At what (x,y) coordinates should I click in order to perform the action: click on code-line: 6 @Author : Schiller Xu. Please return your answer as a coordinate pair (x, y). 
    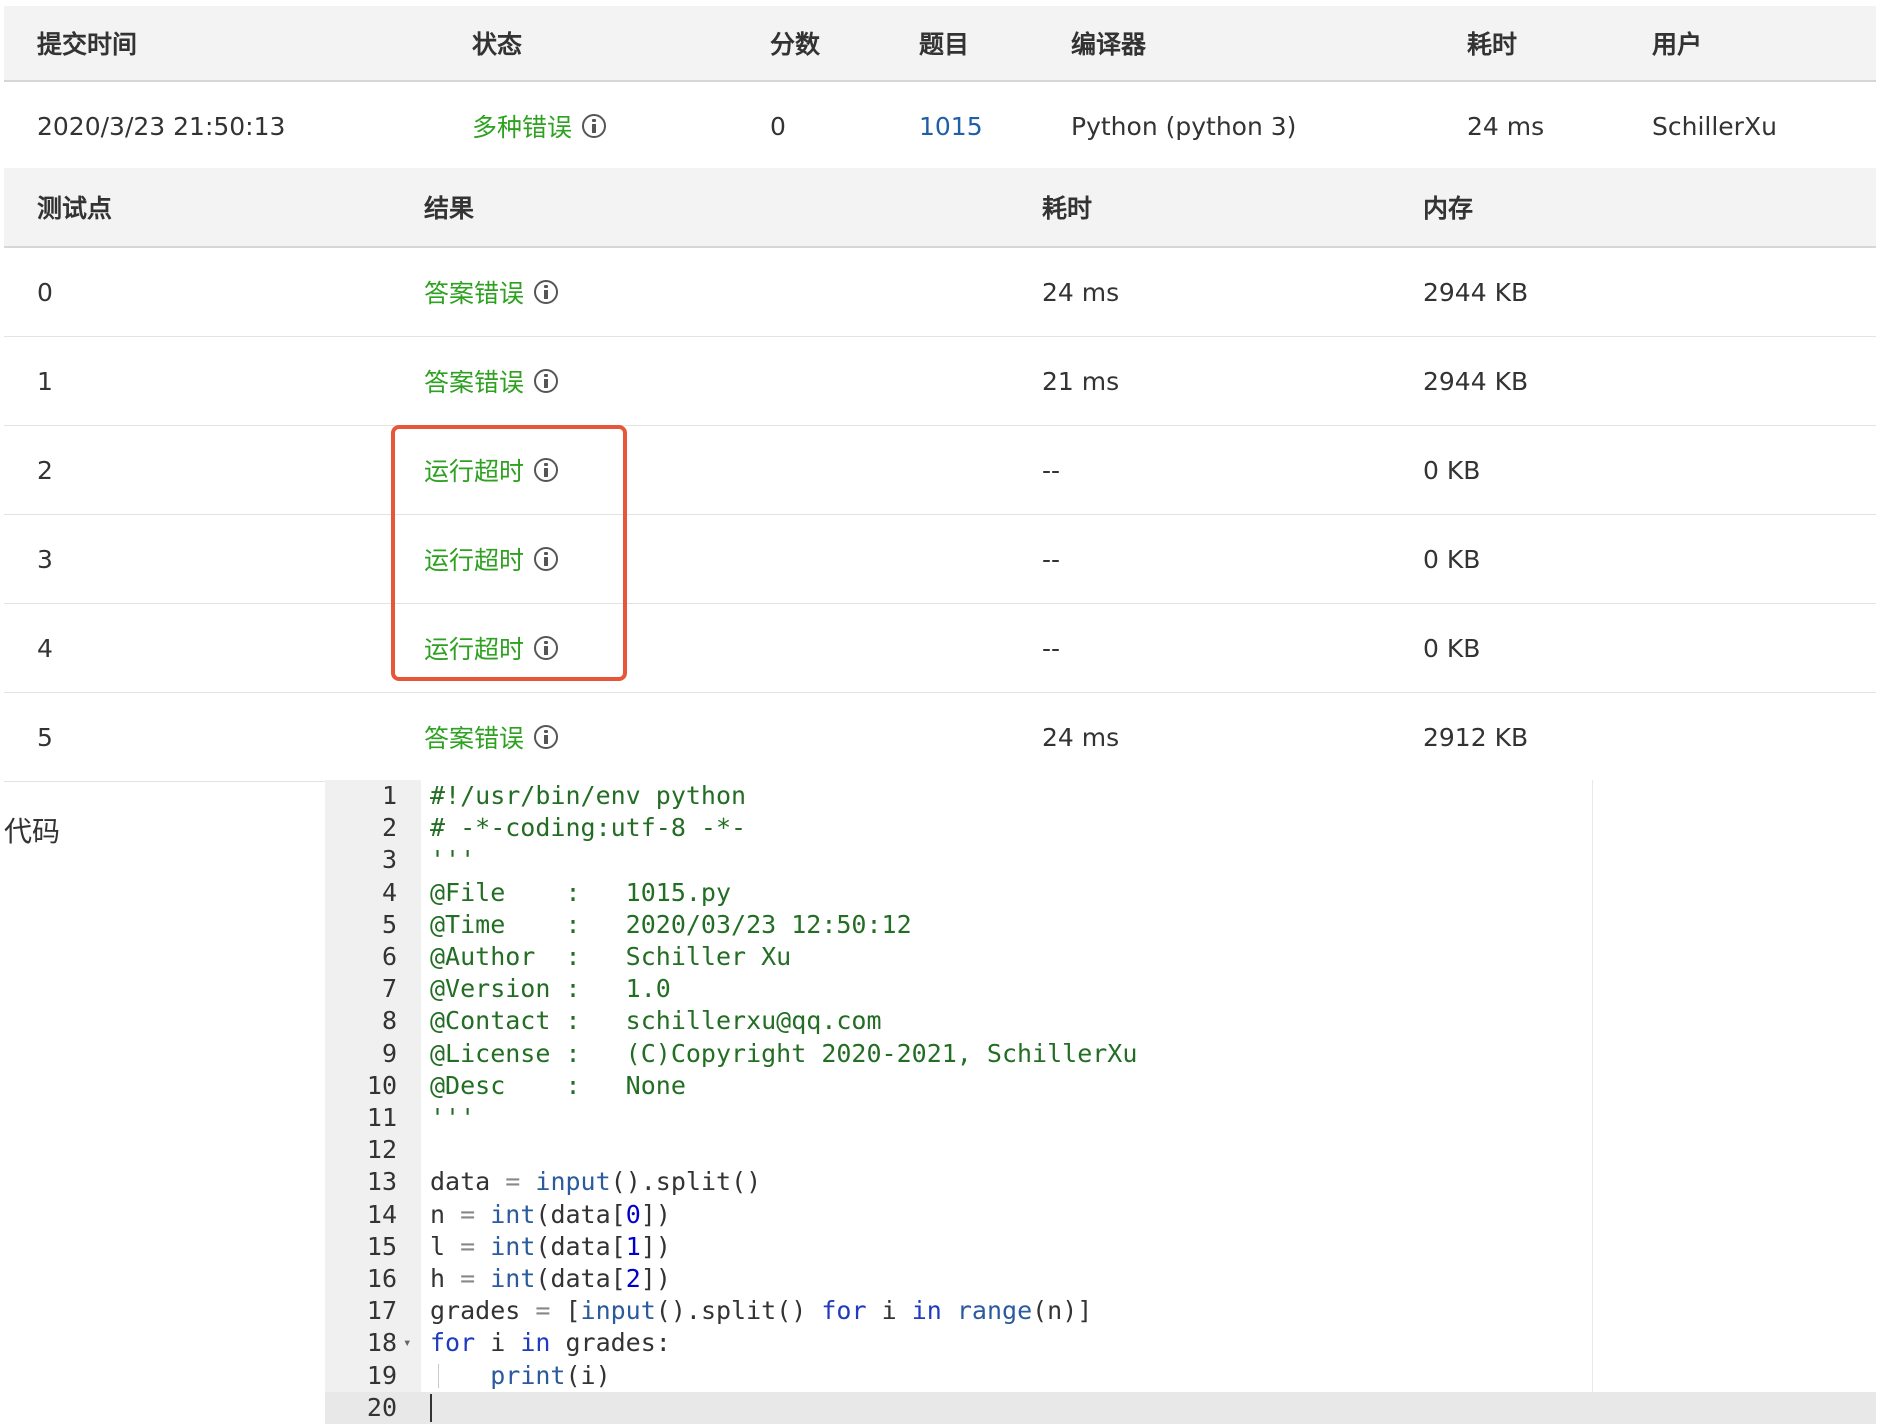
    Looking at the image, I should click on (1100, 957).